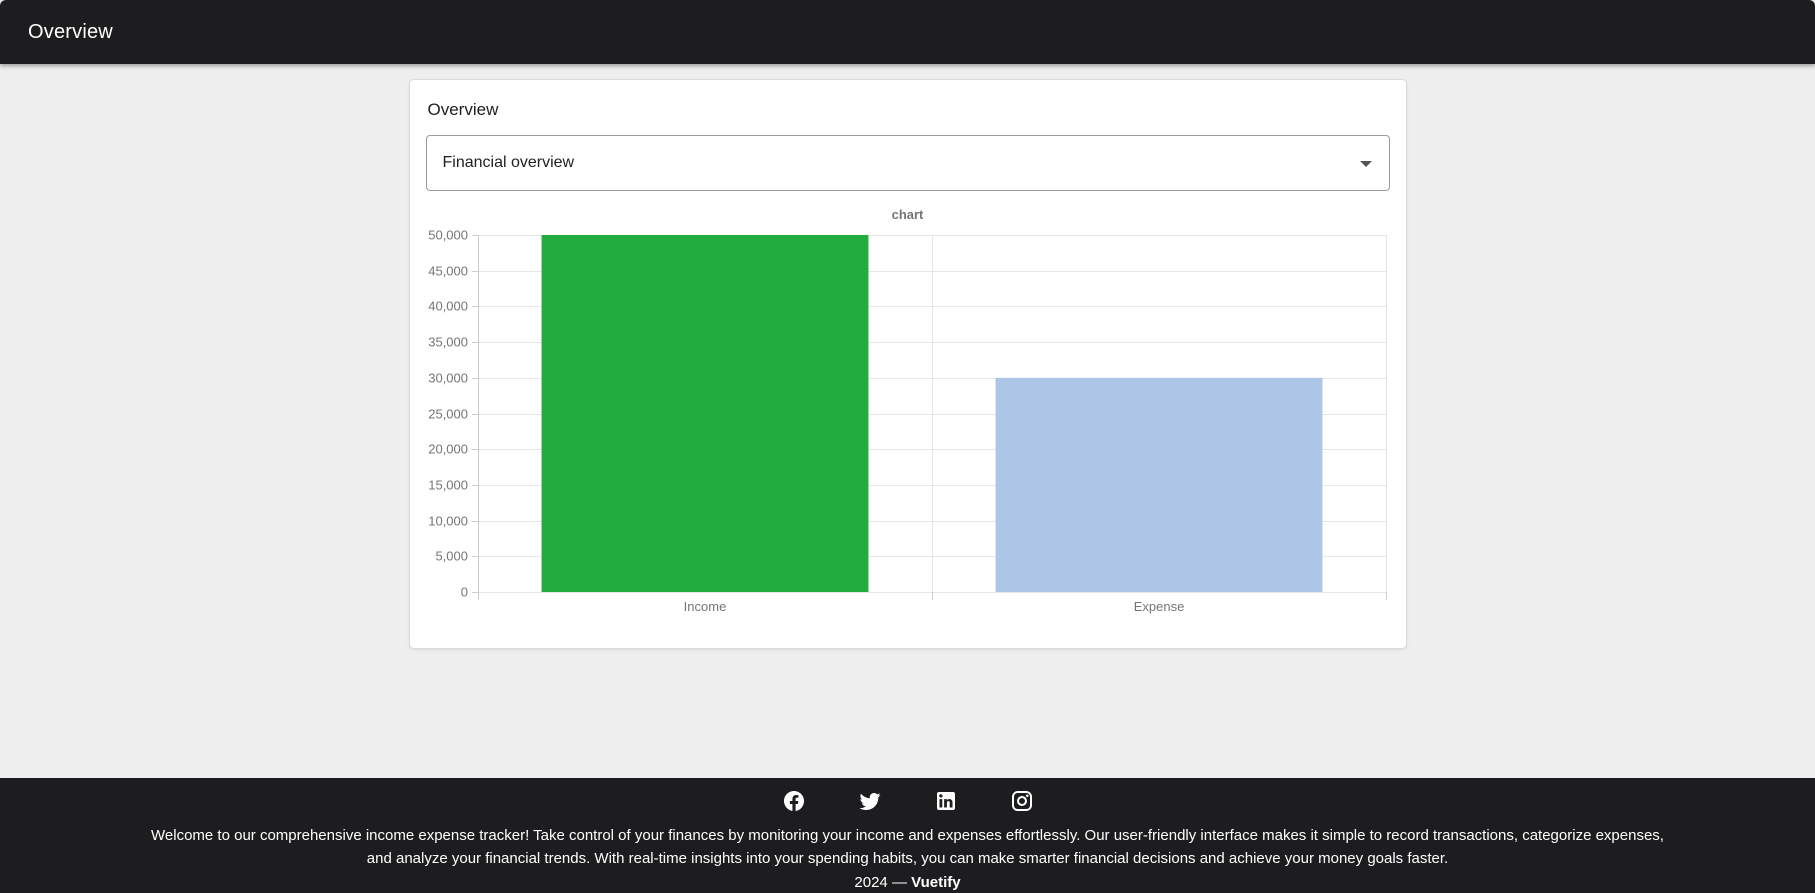  What do you see at coordinates (448, 342) in the screenshot?
I see `svg-text: 35,000` at bounding box center [448, 342].